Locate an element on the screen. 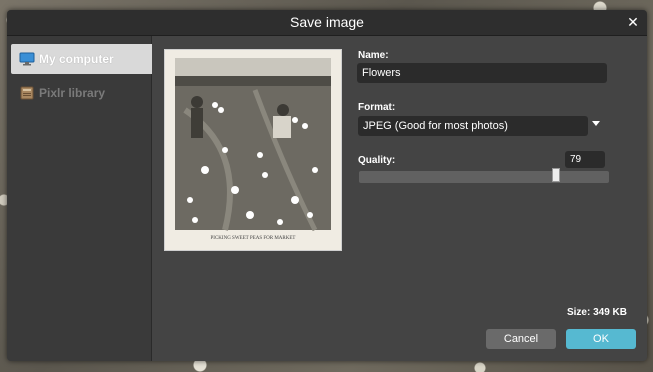  title-bar: Save image ✕ is located at coordinates (327, 23).